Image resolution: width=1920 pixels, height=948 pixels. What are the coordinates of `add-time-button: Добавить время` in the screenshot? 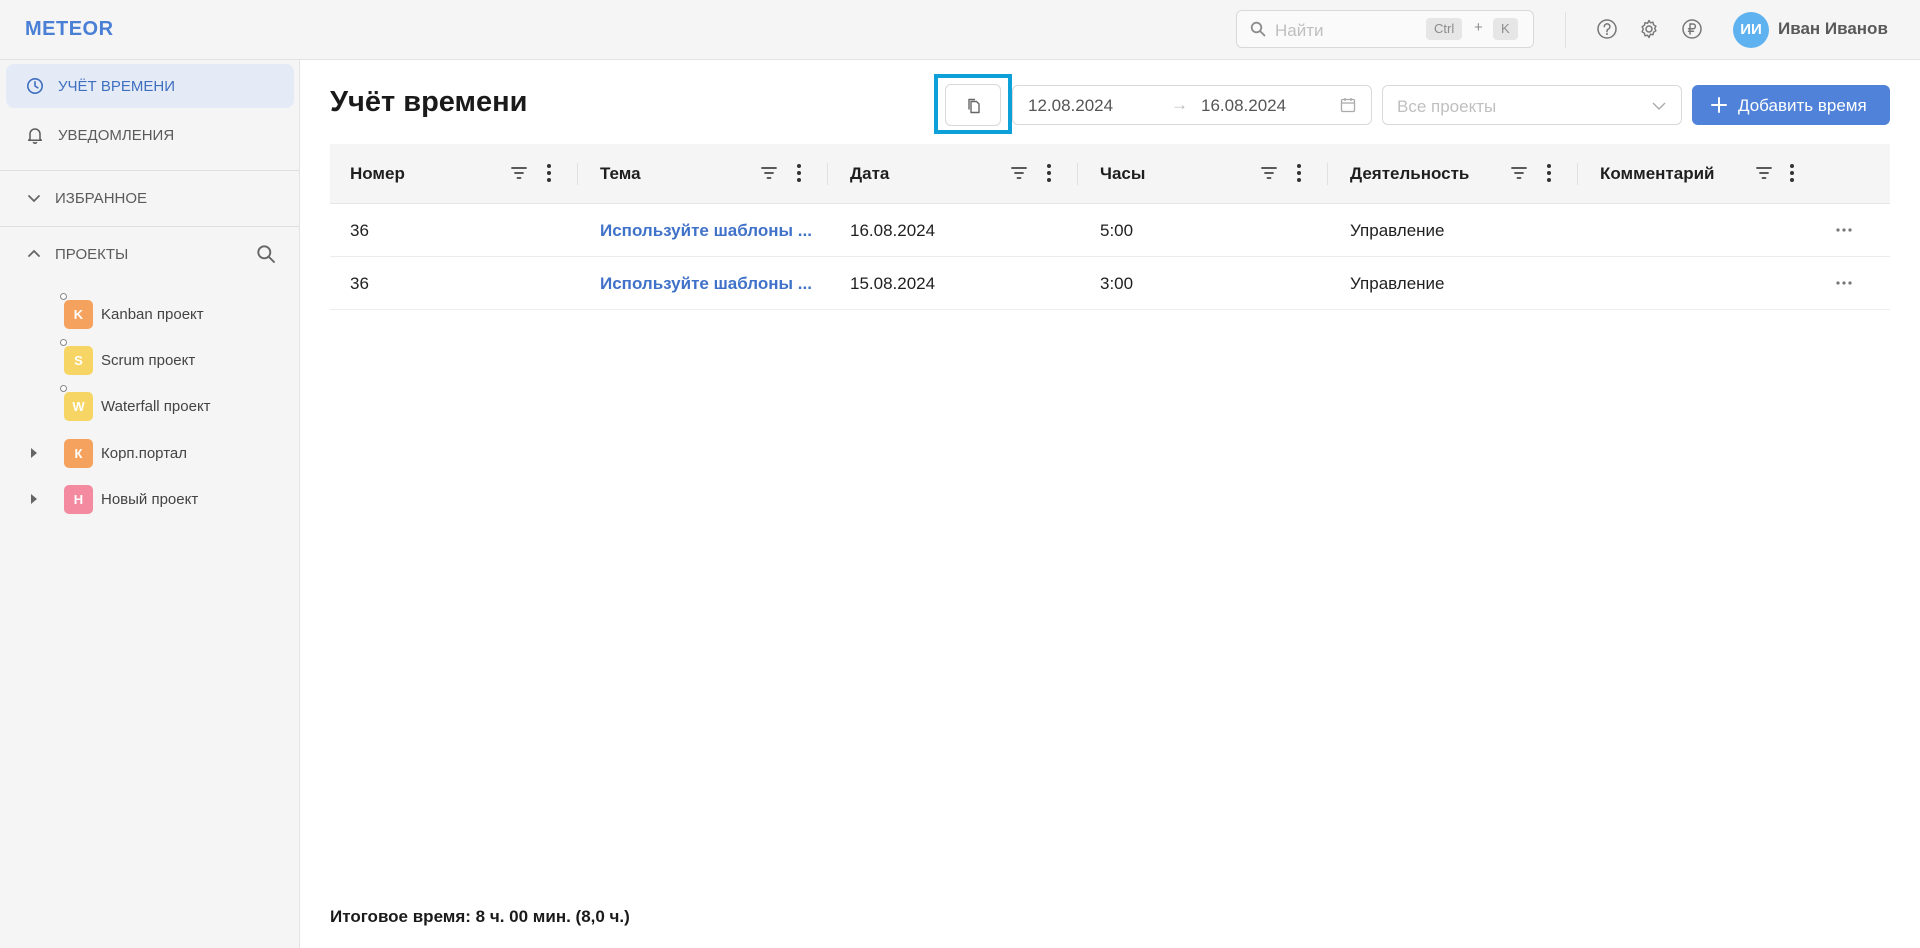 It's located at (1791, 105).